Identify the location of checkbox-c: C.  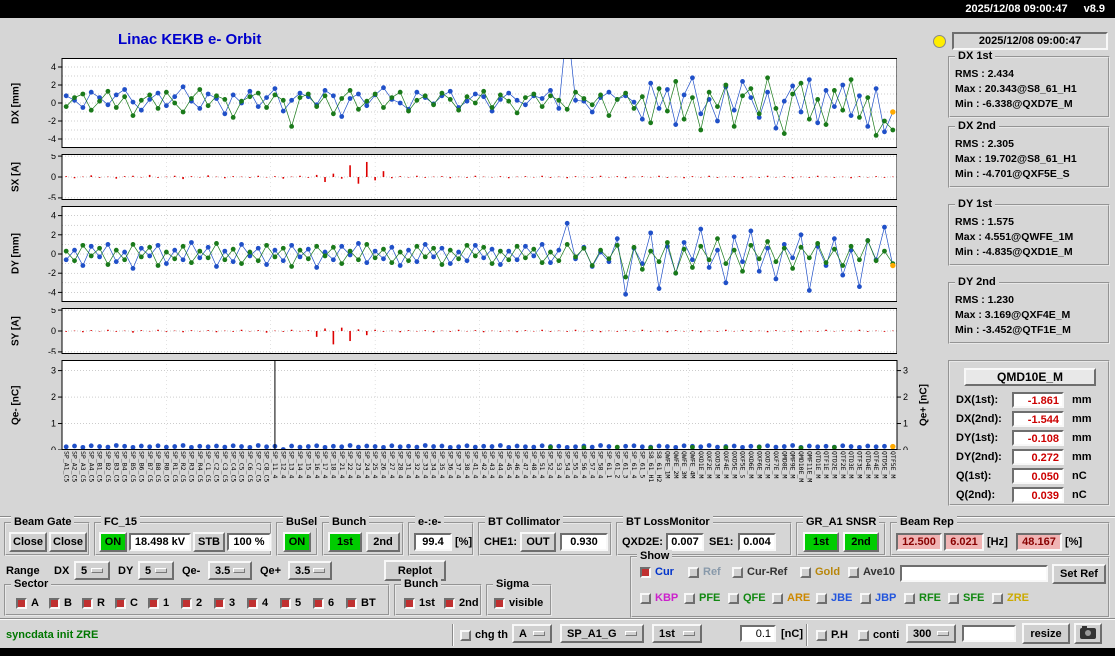
(126, 603).